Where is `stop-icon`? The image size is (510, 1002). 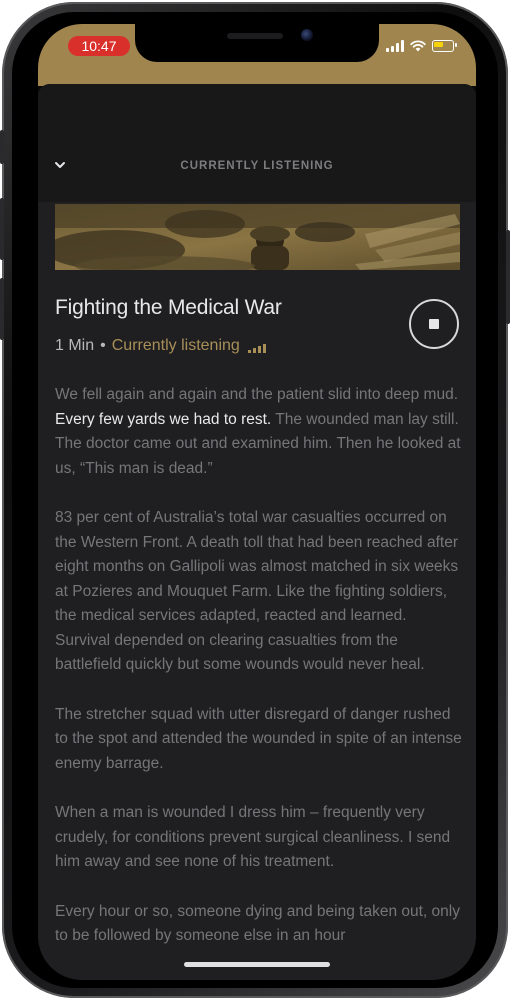
stop-icon is located at coordinates (434, 324).